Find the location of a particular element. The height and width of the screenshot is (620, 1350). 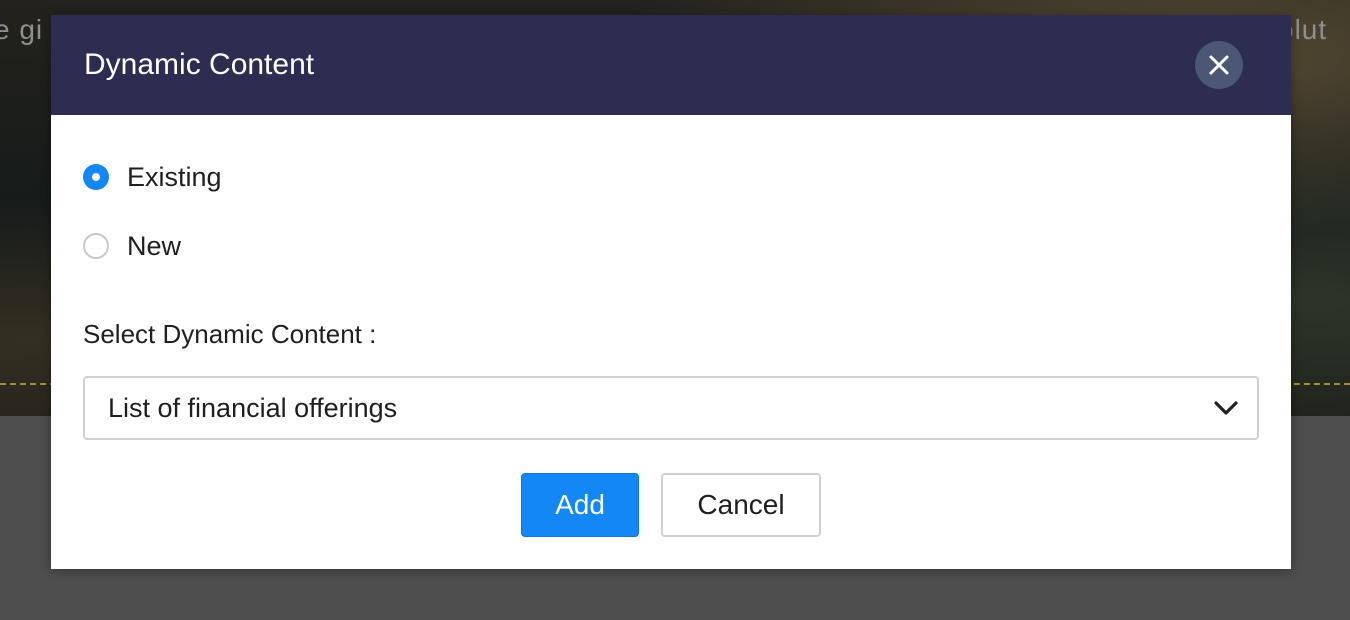

close-button is located at coordinates (1219, 65).